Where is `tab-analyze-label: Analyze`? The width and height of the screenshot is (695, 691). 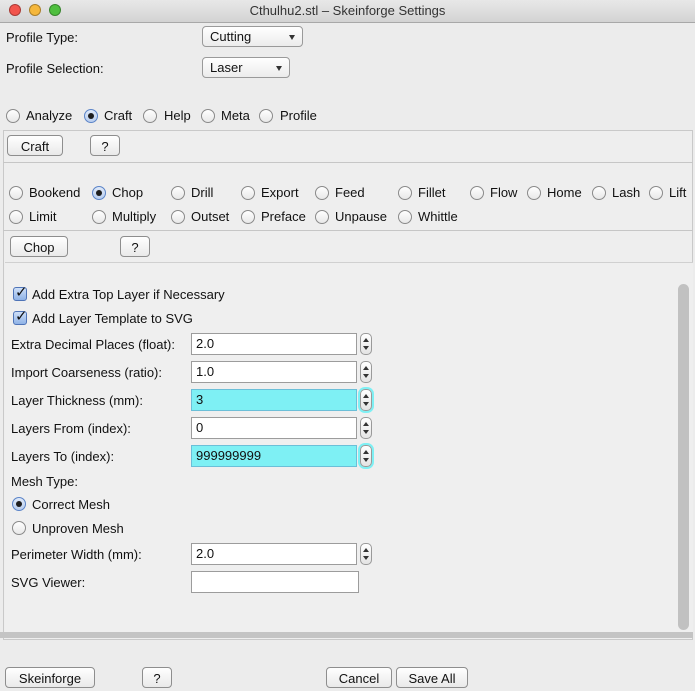
tab-analyze-label: Analyze is located at coordinates (49, 115).